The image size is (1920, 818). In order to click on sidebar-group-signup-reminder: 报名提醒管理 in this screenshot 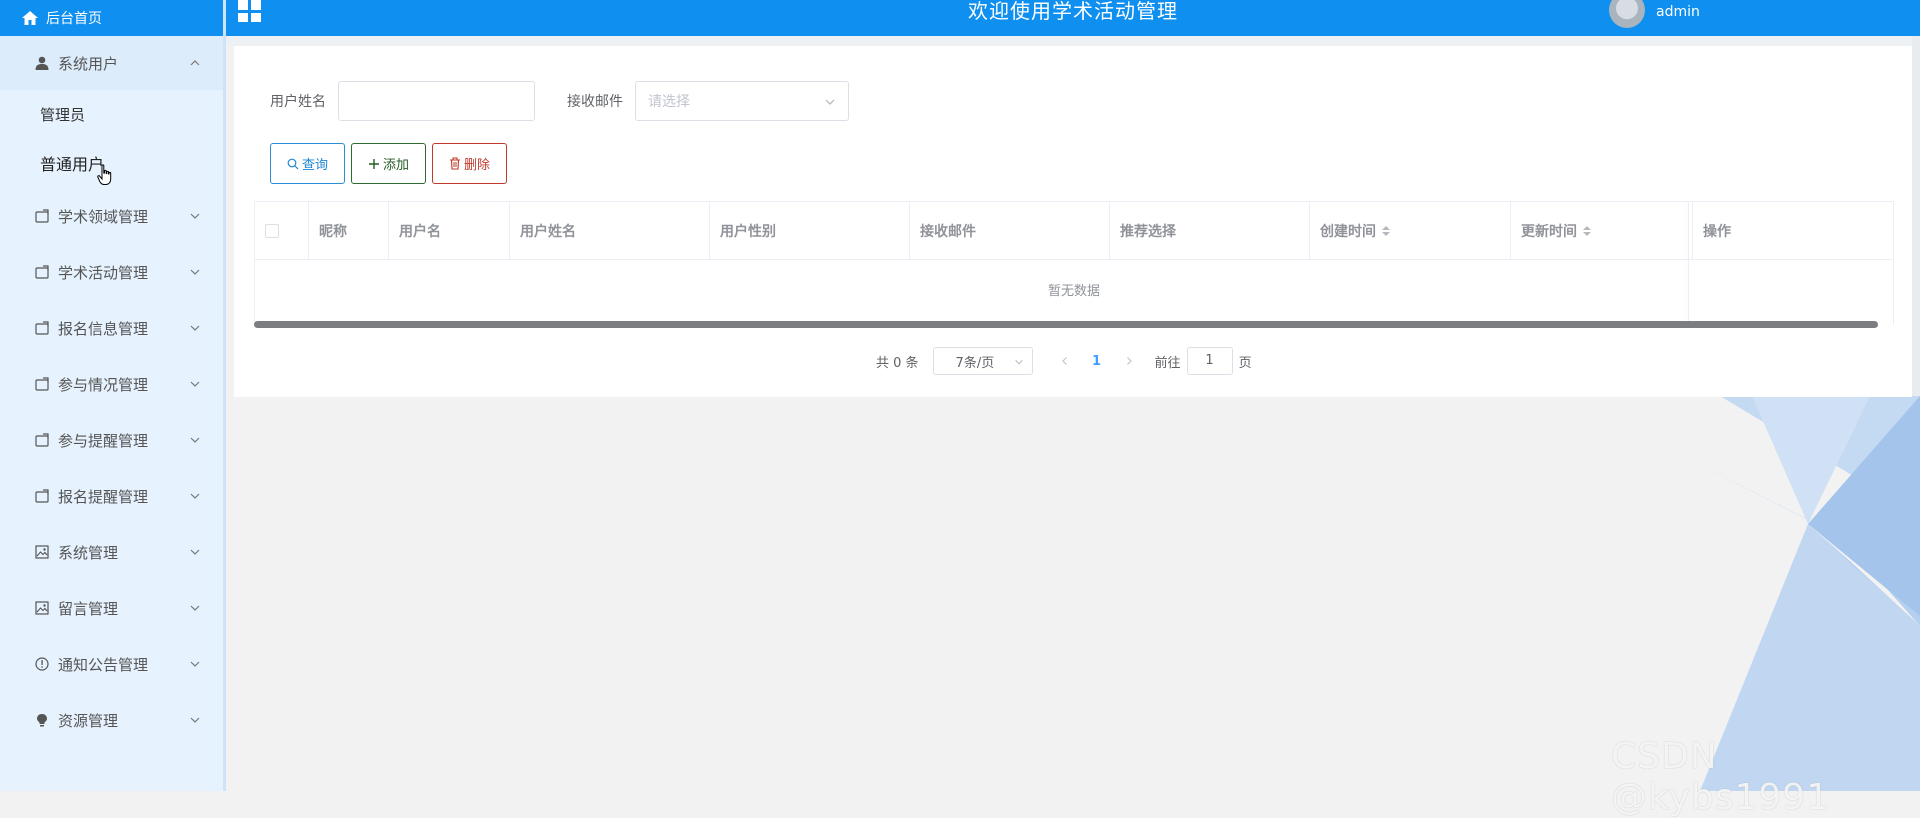, I will do `click(111, 496)`.